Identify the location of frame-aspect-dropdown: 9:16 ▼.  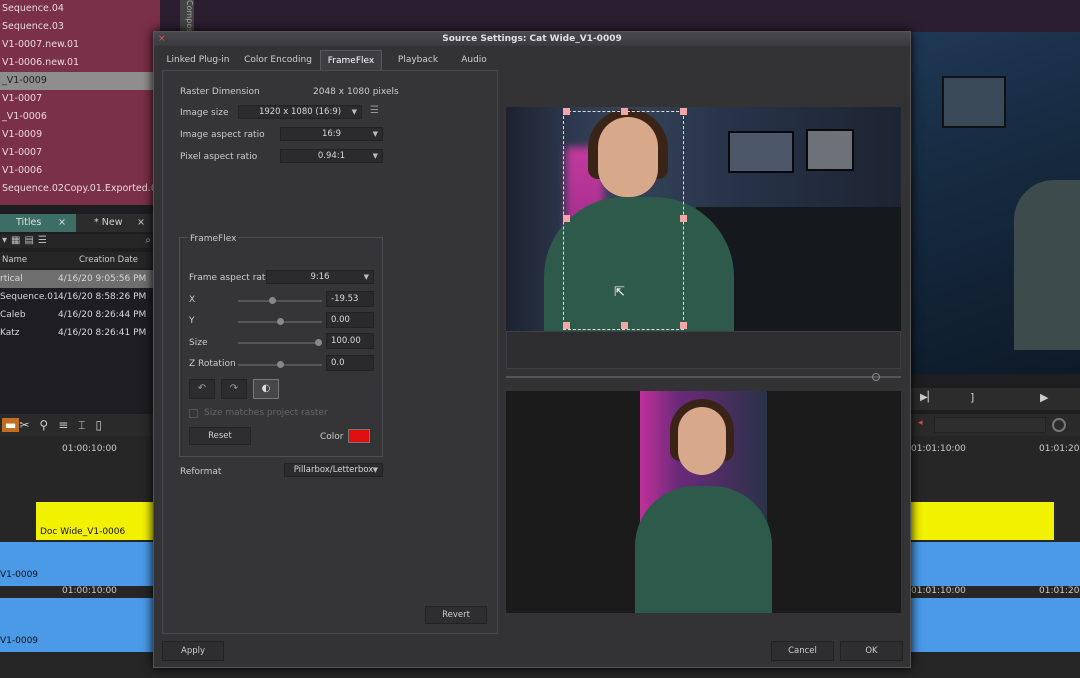
(320, 277).